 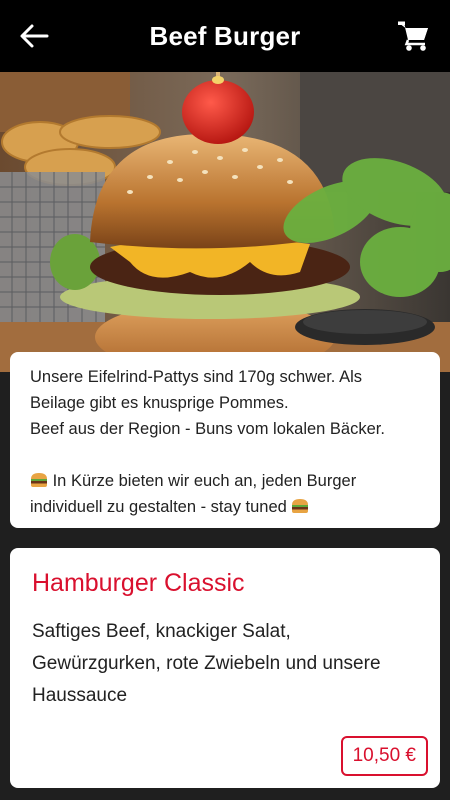 What do you see at coordinates (159, 403) in the screenshot?
I see `description-line: Beilage gibt es knusprige Pommes.` at bounding box center [159, 403].